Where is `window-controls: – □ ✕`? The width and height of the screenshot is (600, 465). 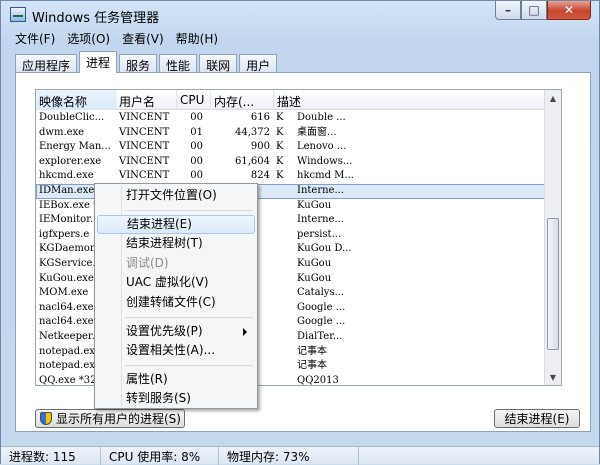
window-controls: – □ ✕ is located at coordinates (543, 11).